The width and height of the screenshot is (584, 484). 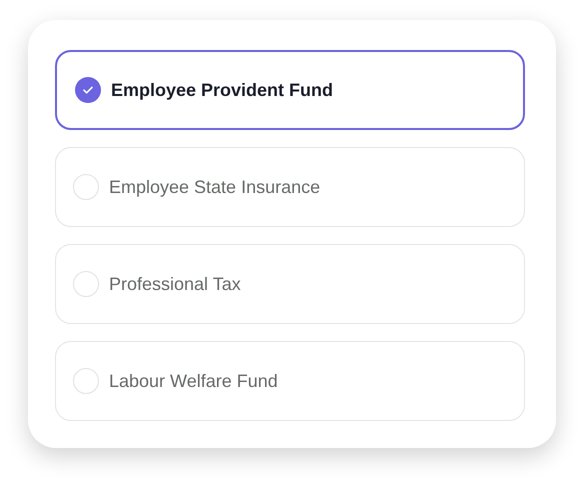 What do you see at coordinates (193, 381) in the screenshot?
I see `option-label: Labour Welfare Fund` at bounding box center [193, 381].